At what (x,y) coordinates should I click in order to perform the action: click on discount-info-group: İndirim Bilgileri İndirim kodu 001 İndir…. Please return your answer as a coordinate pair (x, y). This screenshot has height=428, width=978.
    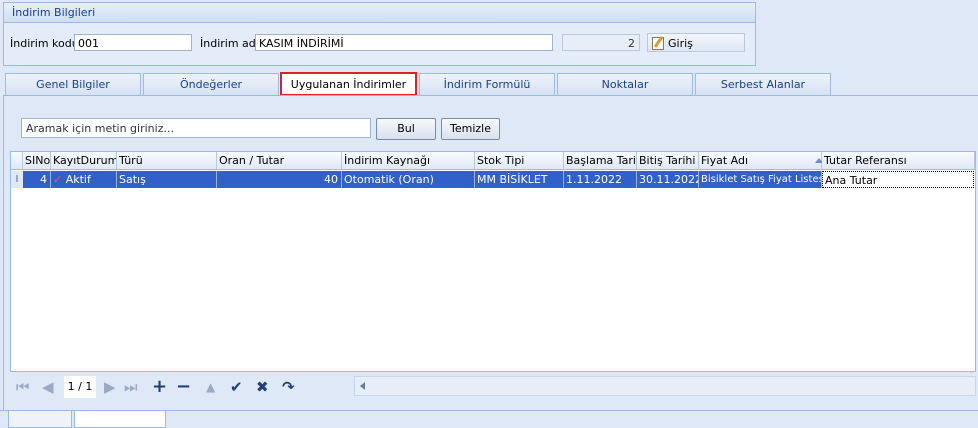
    Looking at the image, I should click on (379, 34).